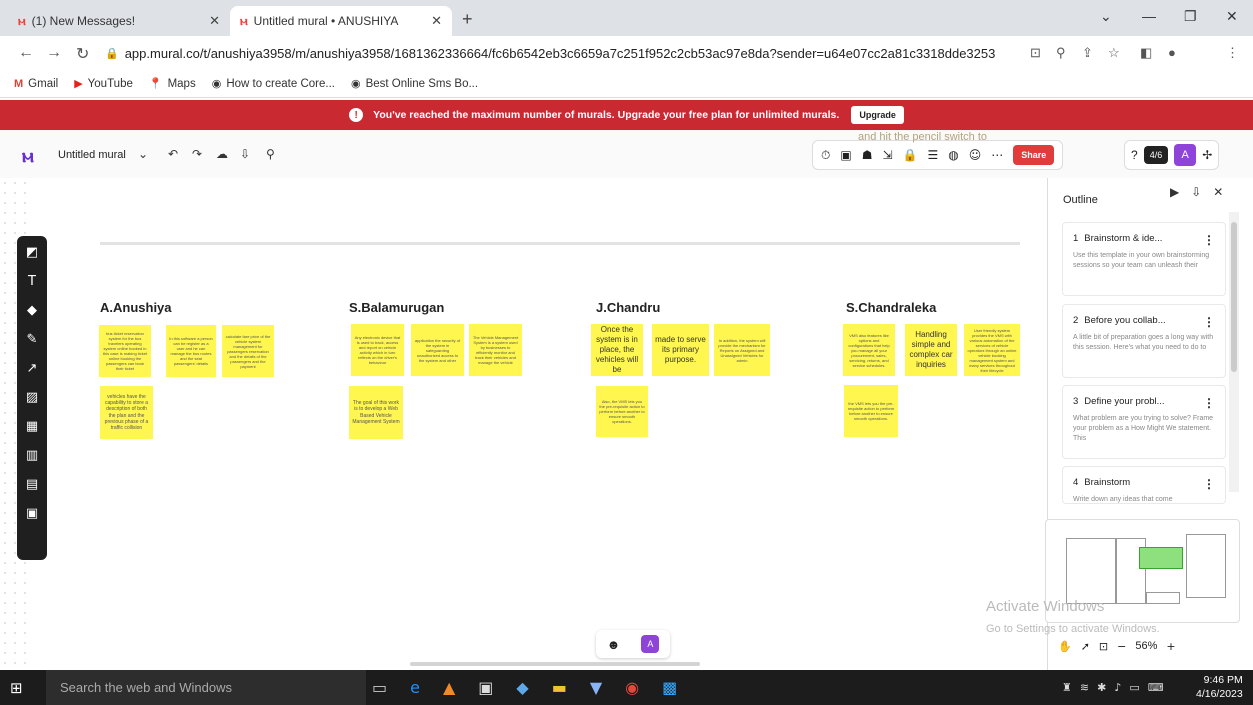 The image size is (1253, 705). I want to click on user-icon: ☺, so click(975, 155).